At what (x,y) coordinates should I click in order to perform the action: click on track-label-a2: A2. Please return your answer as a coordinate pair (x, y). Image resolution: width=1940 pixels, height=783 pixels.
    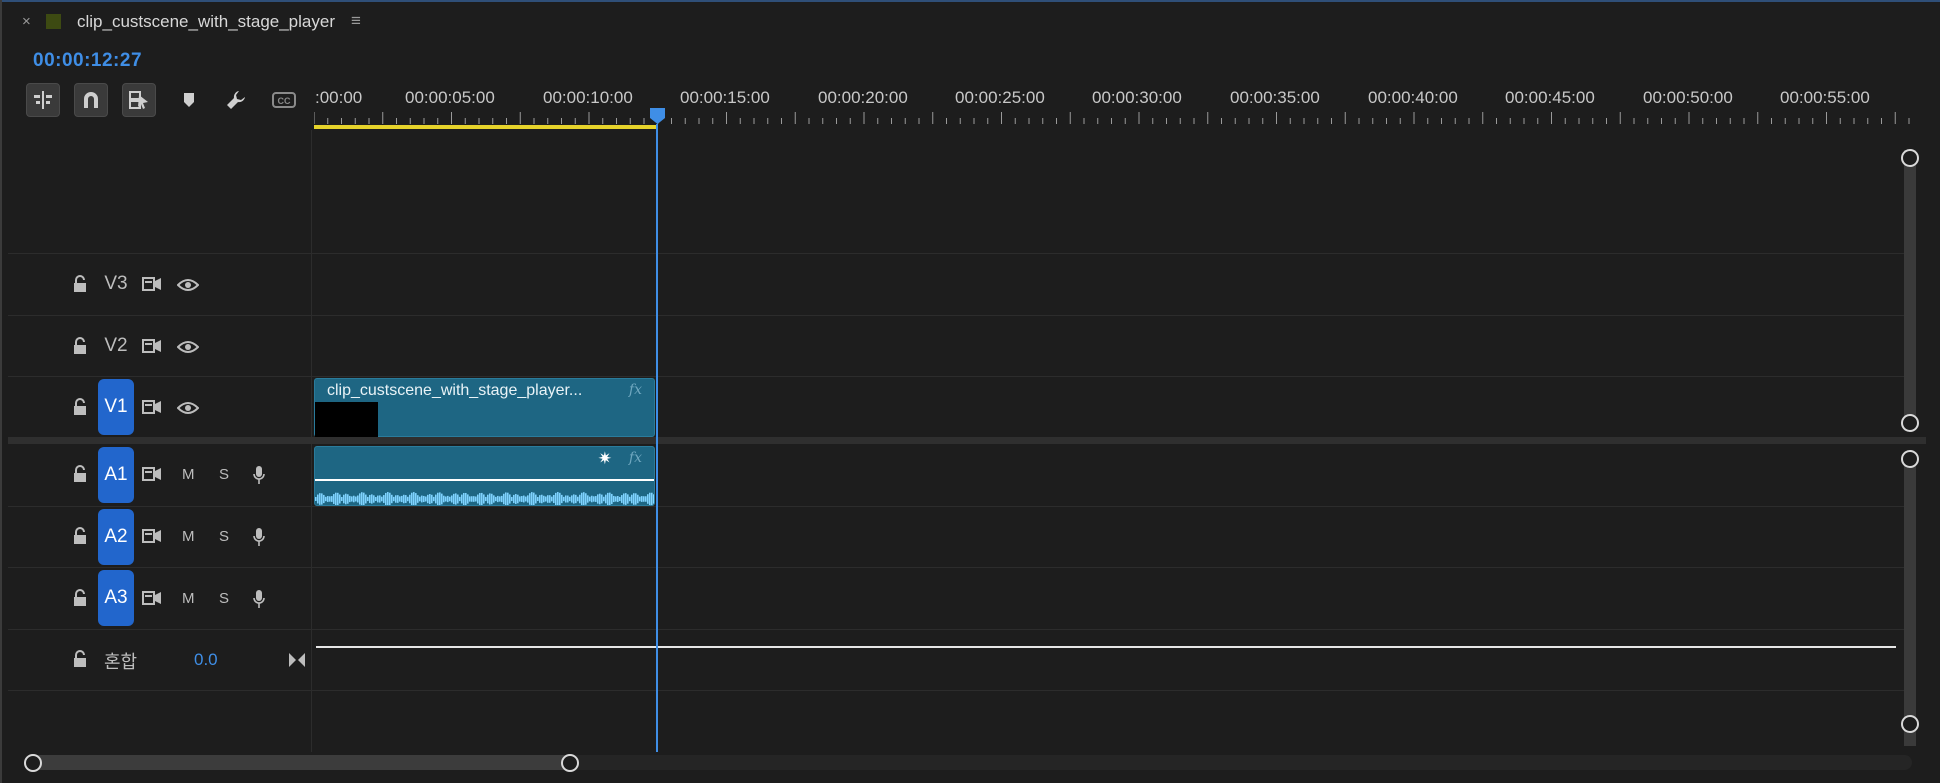
    Looking at the image, I should click on (116, 537).